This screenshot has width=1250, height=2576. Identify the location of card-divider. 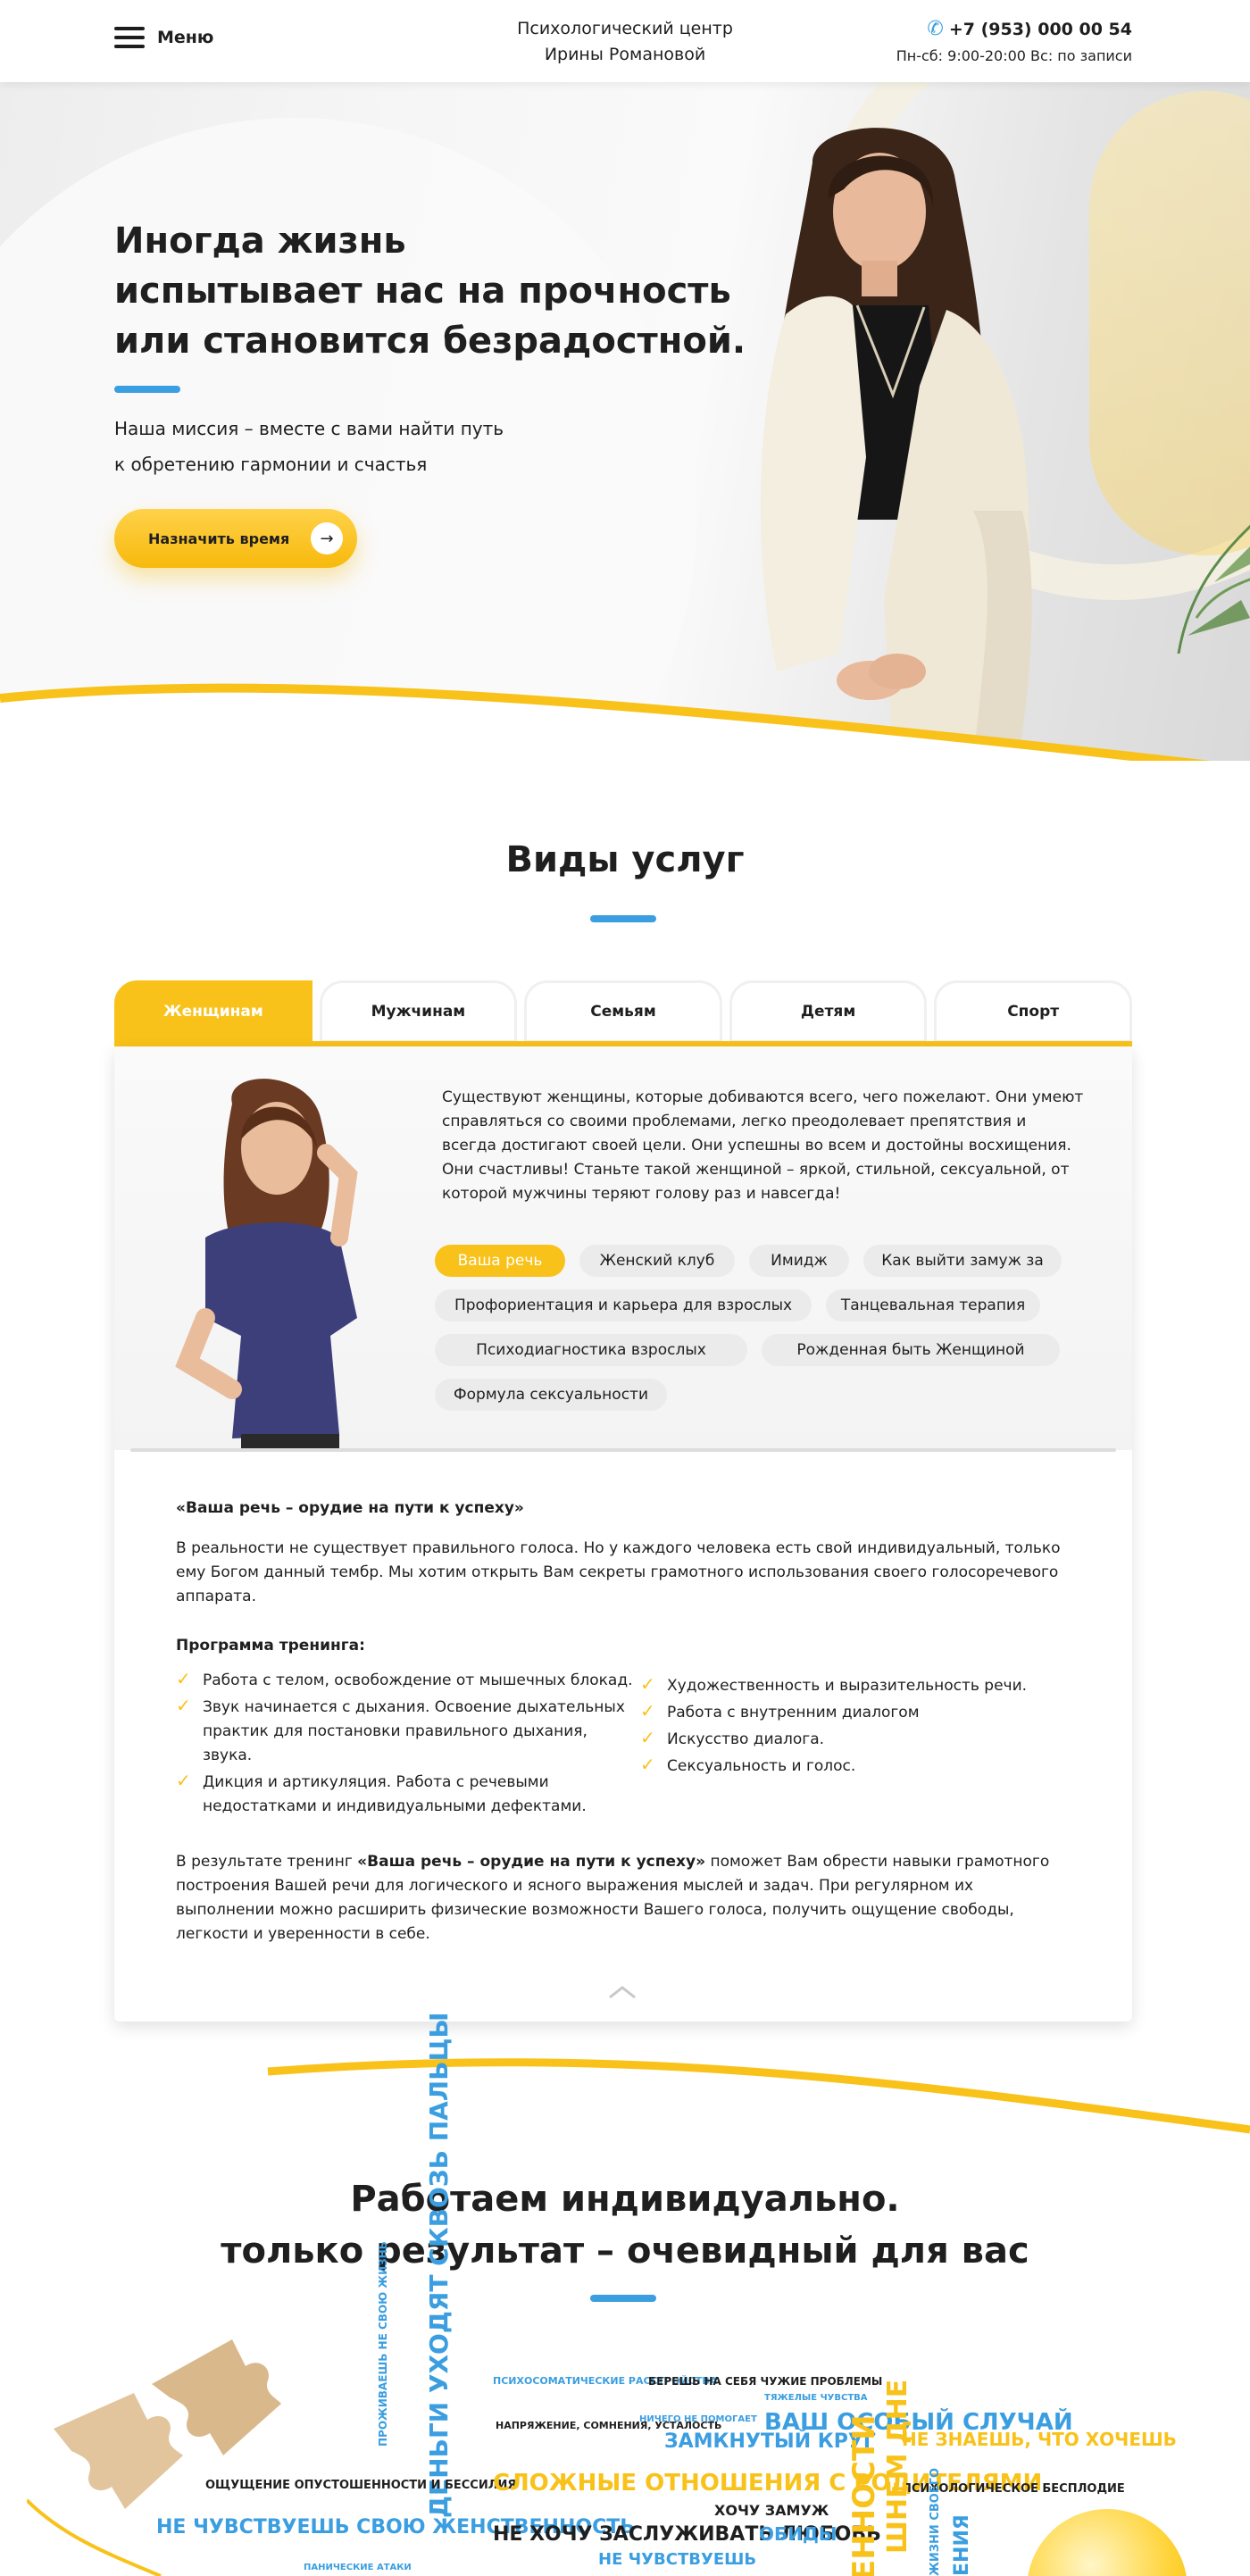
(623, 1450).